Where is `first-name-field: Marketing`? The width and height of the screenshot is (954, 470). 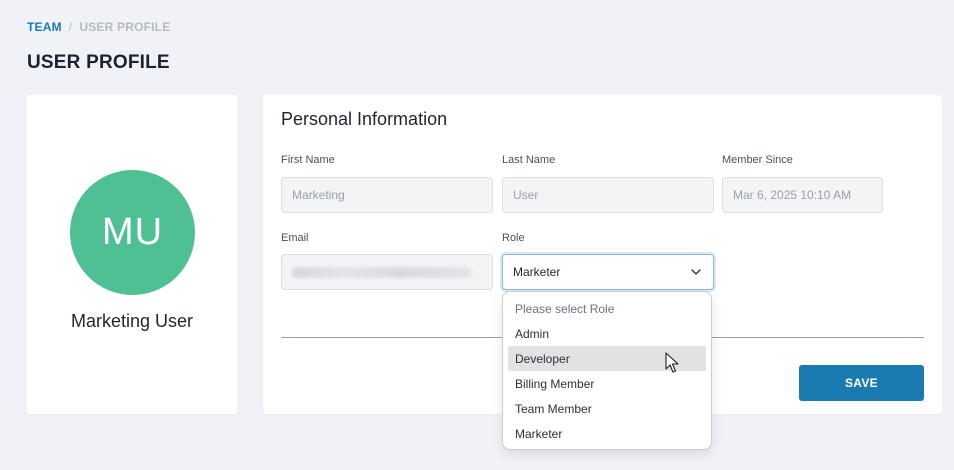 first-name-field: Marketing is located at coordinates (387, 195).